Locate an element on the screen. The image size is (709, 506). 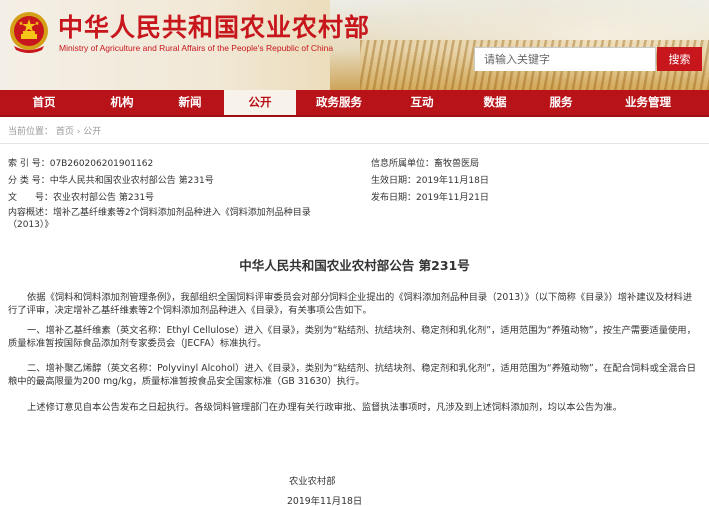
meta-category-number: 分 类 号：中华人民共和国农业农村部公告 第231号 is located at coordinates (111, 179).